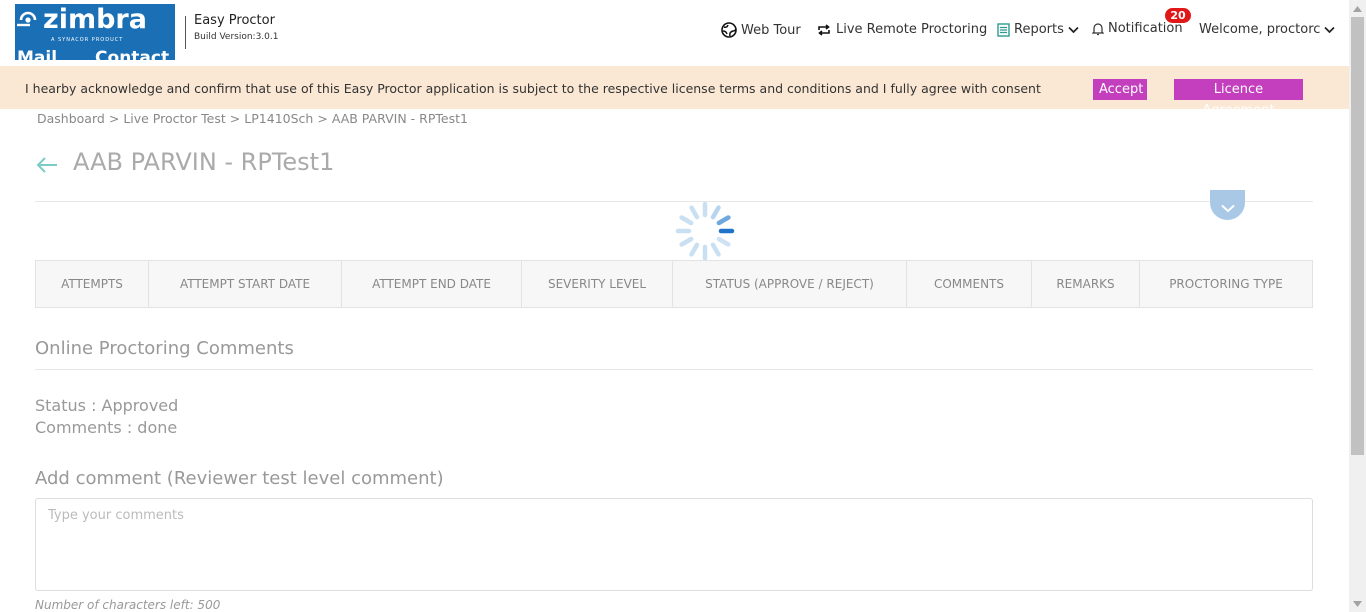 The image size is (1366, 612). What do you see at coordinates (674, 544) in the screenshot?
I see `comment-textarea` at bounding box center [674, 544].